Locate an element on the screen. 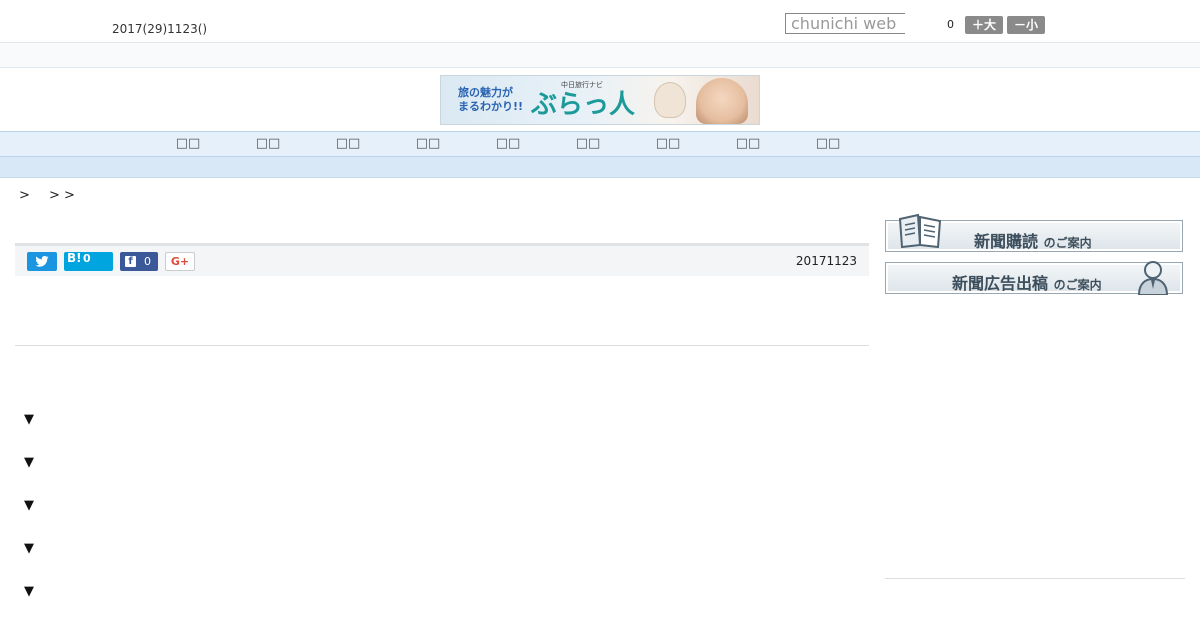 The height and width of the screenshot is (630, 1200). woman-photo is located at coordinates (722, 101).